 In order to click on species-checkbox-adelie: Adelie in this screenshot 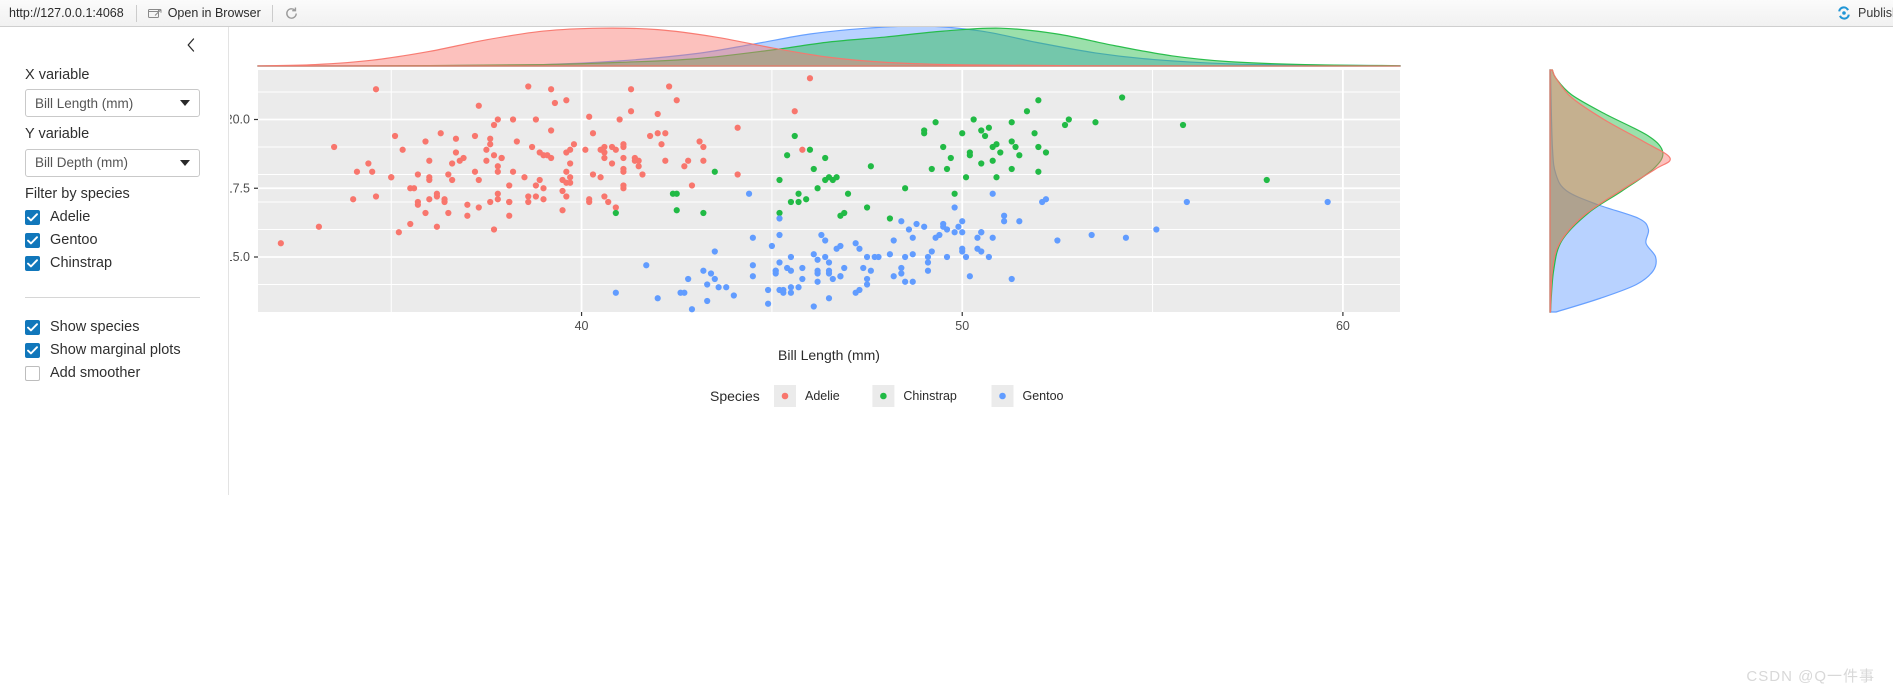, I will do `click(112, 217)`.